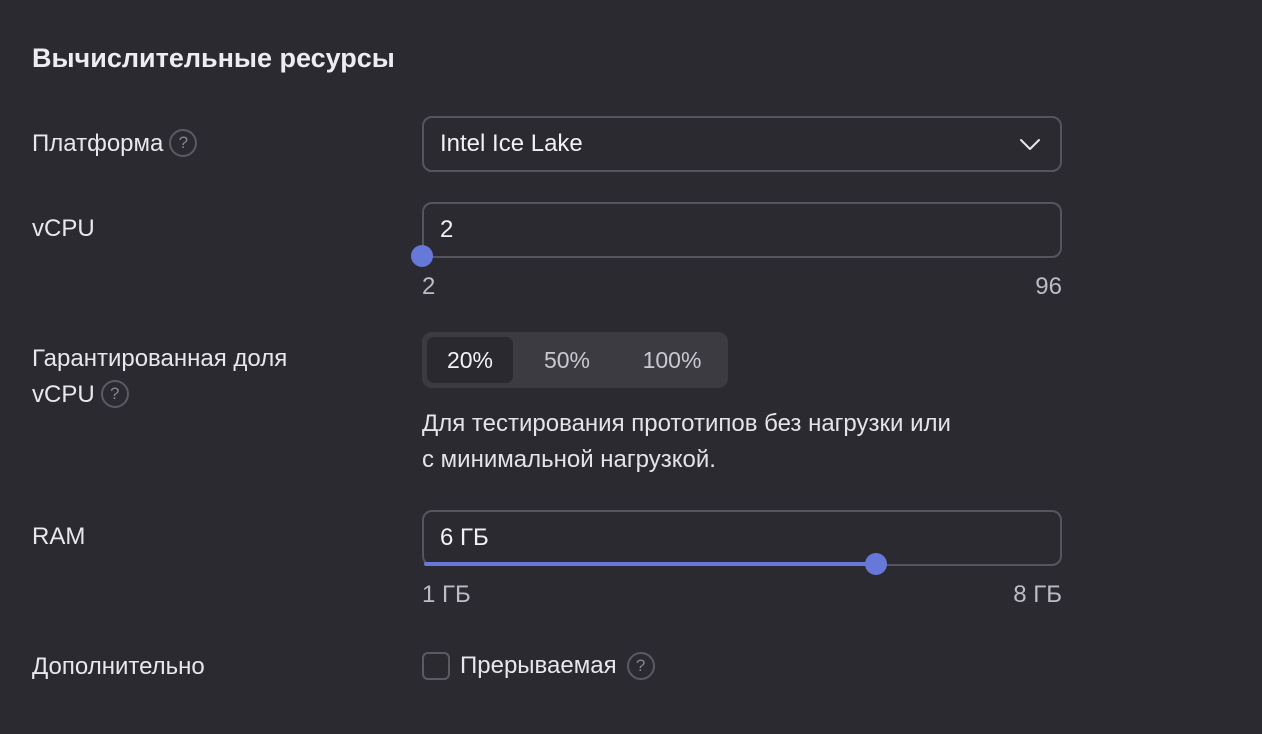 This screenshot has height=734, width=1262. Describe the element at coordinates (98, 143) in the screenshot. I see `platform-label: Платформа` at that location.